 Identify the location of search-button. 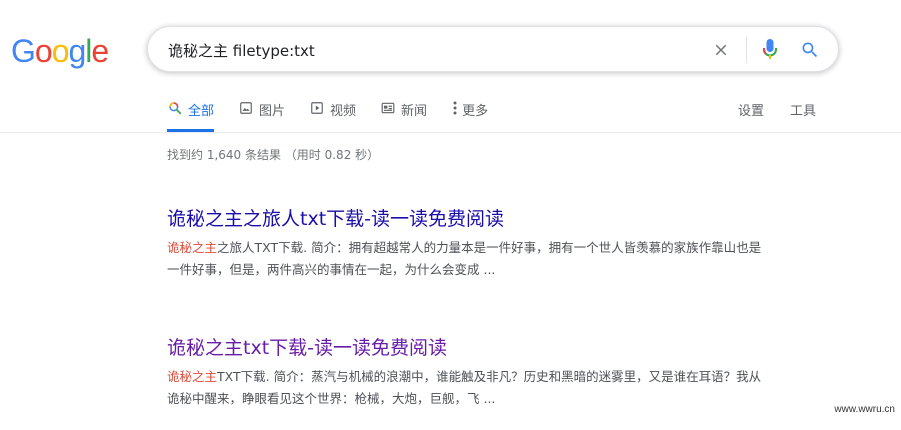
(810, 50).